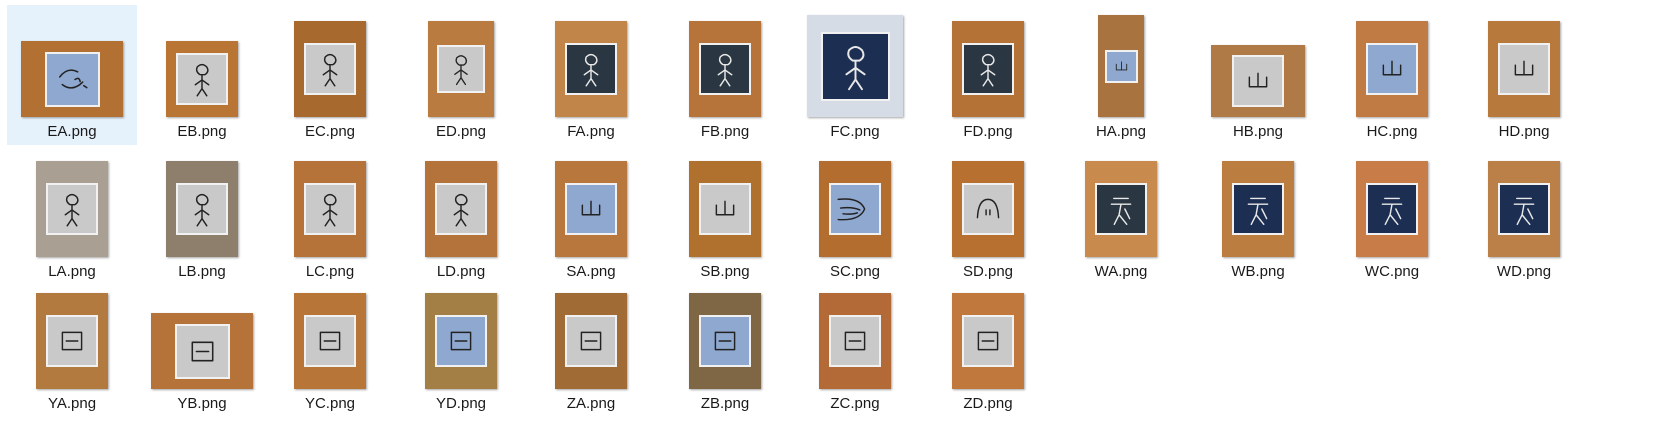  I want to click on file-item: FA.png, so click(591, 75).